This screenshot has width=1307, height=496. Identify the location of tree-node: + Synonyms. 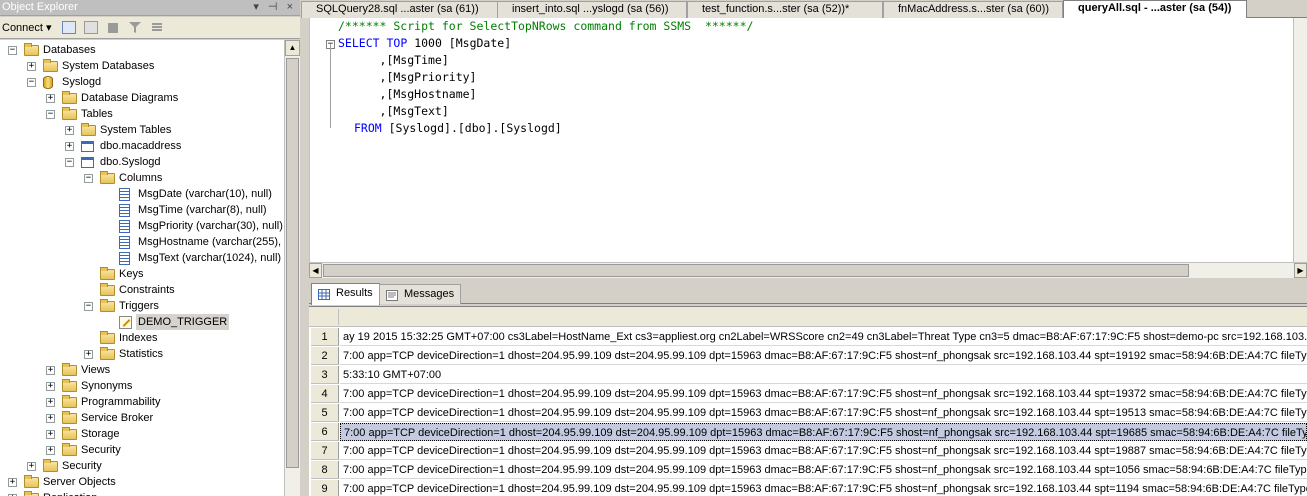
(142, 386).